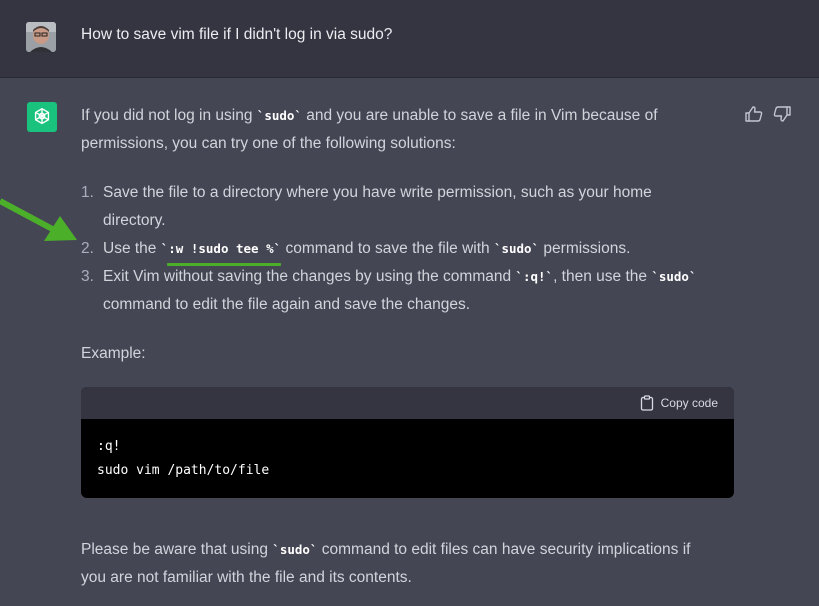 The height and width of the screenshot is (606, 819). Describe the element at coordinates (42, 117) in the screenshot. I see `openai-logo-icon` at that location.